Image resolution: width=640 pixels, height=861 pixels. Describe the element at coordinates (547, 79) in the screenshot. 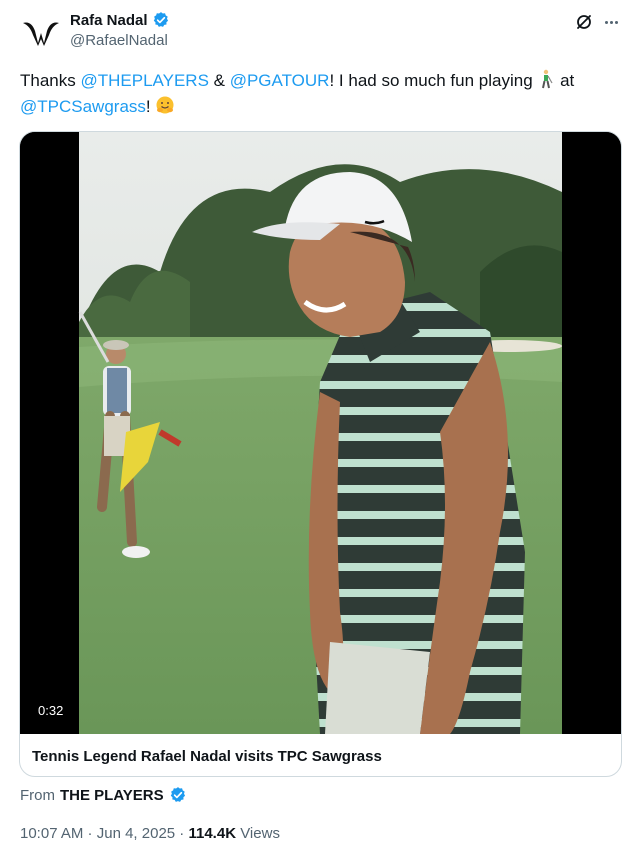

I see `golfer-emoji-icon` at that location.